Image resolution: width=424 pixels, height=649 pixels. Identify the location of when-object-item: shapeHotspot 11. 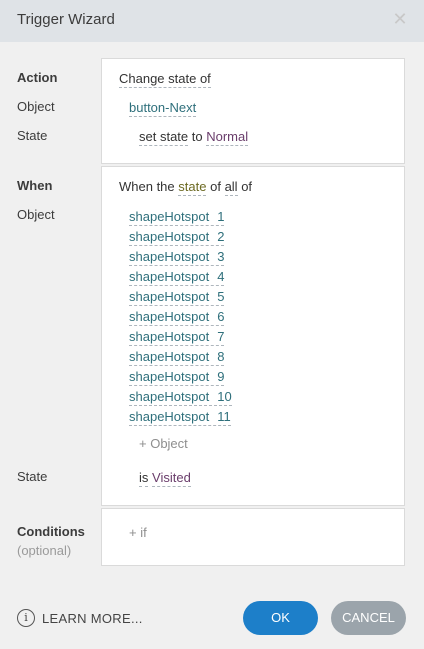
(180, 417).